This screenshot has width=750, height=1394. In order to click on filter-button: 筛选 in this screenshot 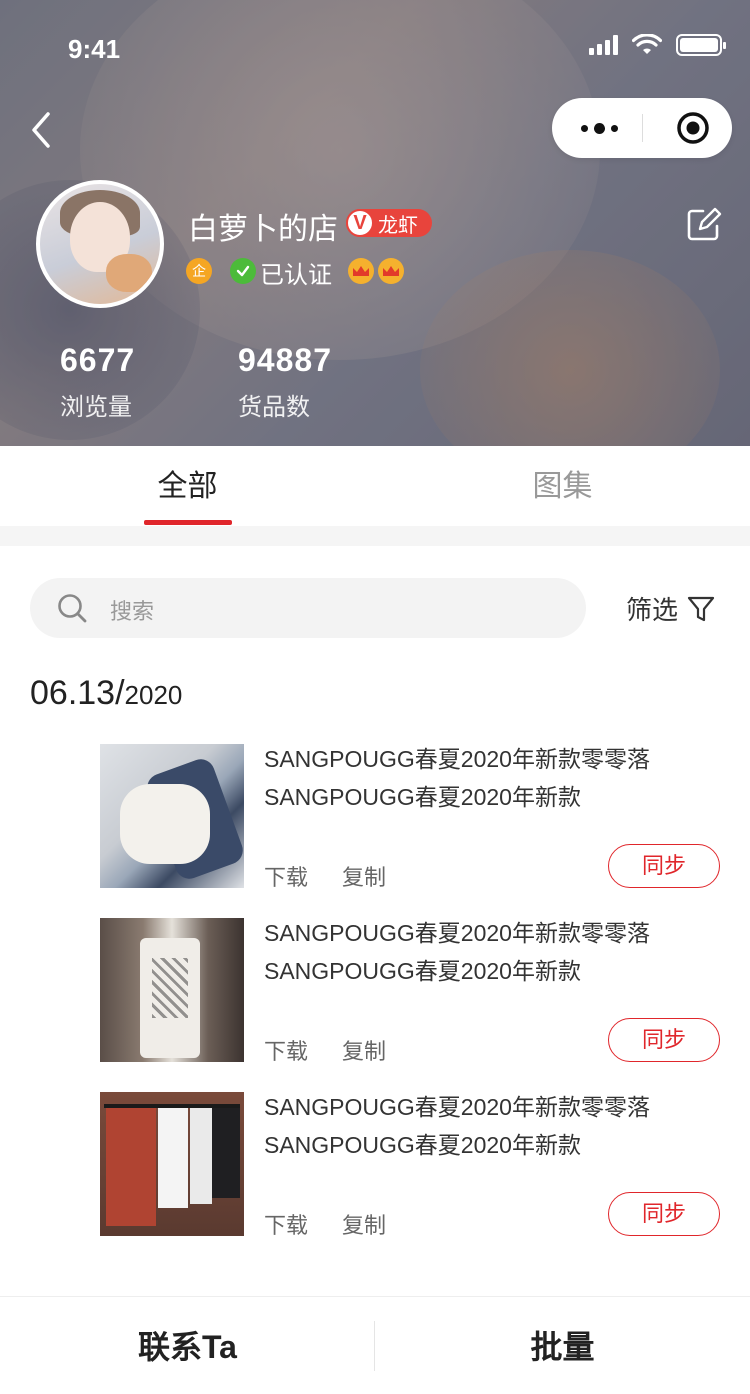, I will do `click(671, 608)`.